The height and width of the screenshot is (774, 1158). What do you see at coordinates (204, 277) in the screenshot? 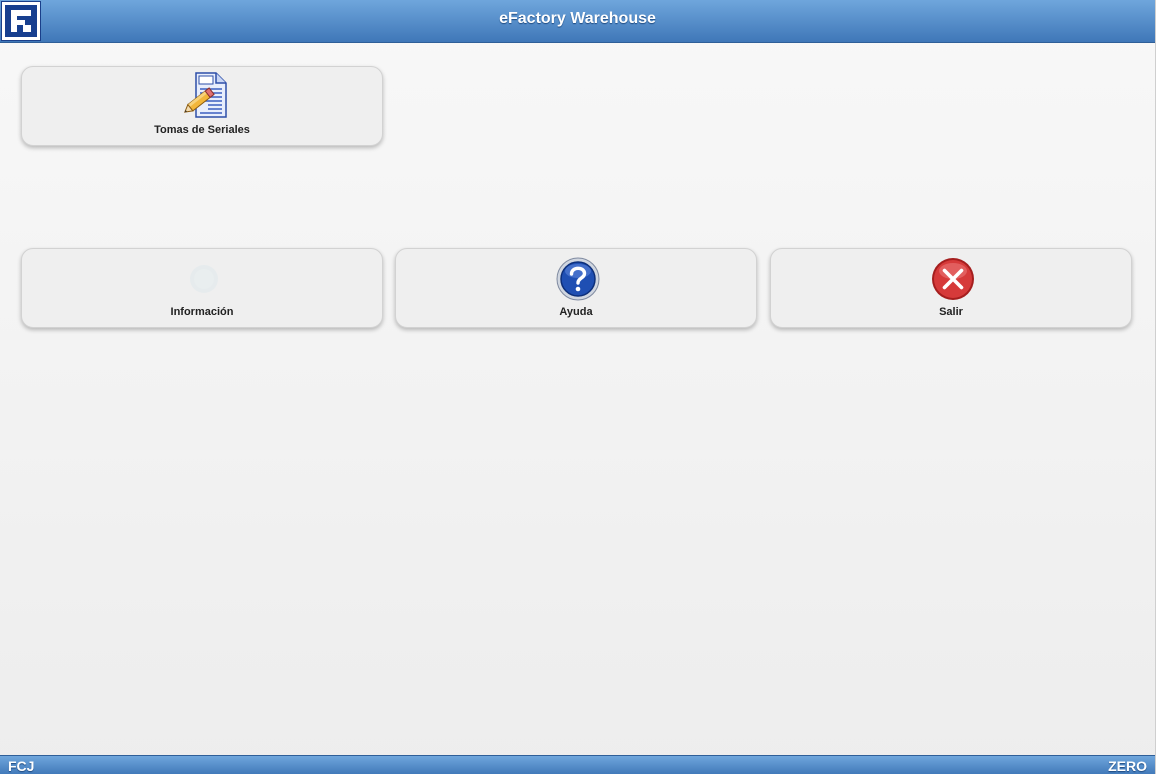
I see `info-icon` at bounding box center [204, 277].